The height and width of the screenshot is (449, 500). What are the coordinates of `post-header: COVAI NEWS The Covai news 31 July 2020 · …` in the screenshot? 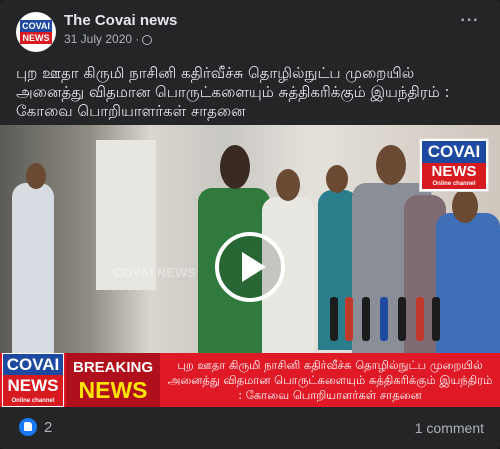 It's located at (250, 29).